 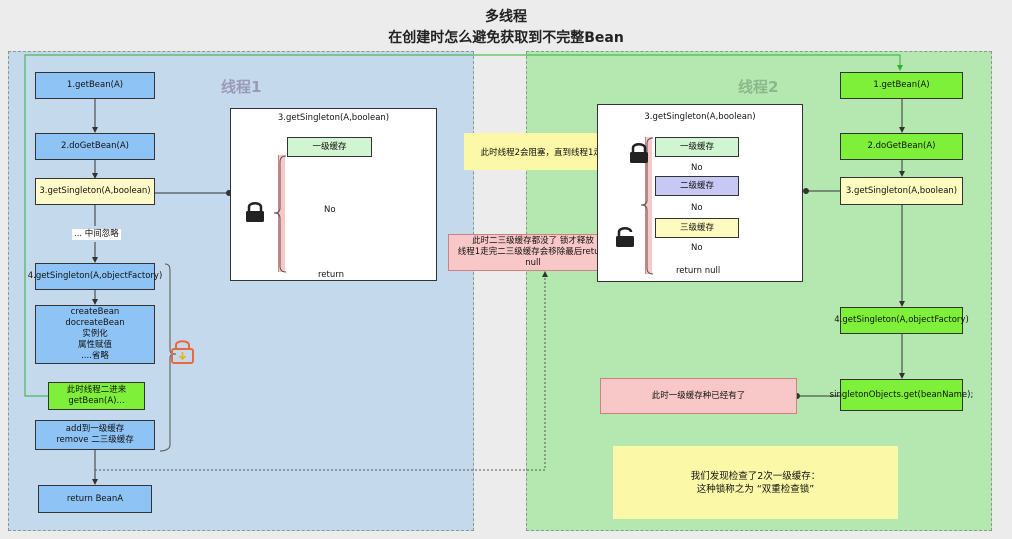 What do you see at coordinates (96, 234) in the screenshot?
I see `l1-omitted-label: ... 中间忽略` at bounding box center [96, 234].